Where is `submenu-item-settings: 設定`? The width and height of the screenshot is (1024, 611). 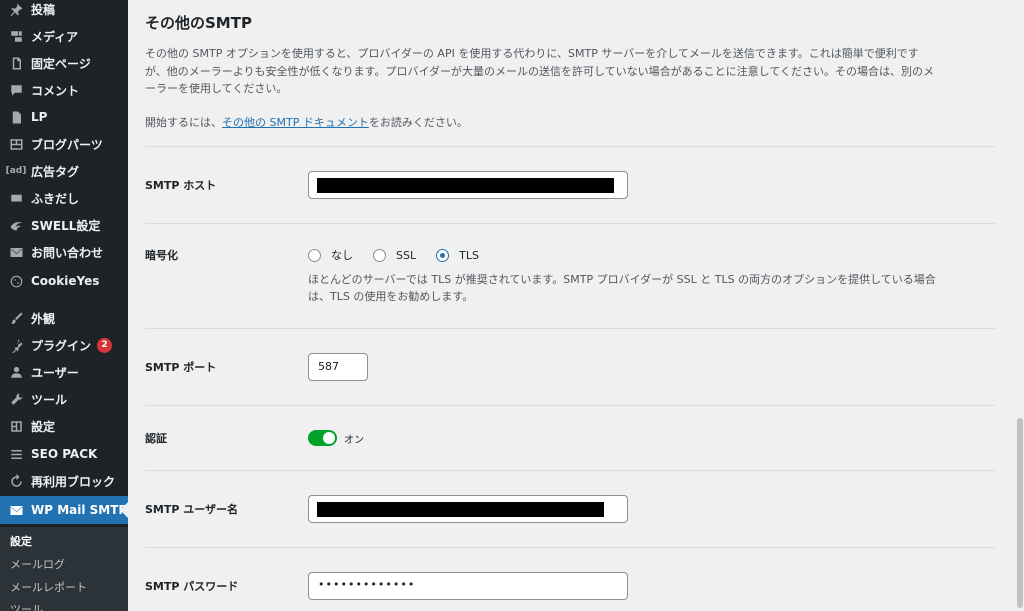
submenu-item-settings: 設定 is located at coordinates (21, 541).